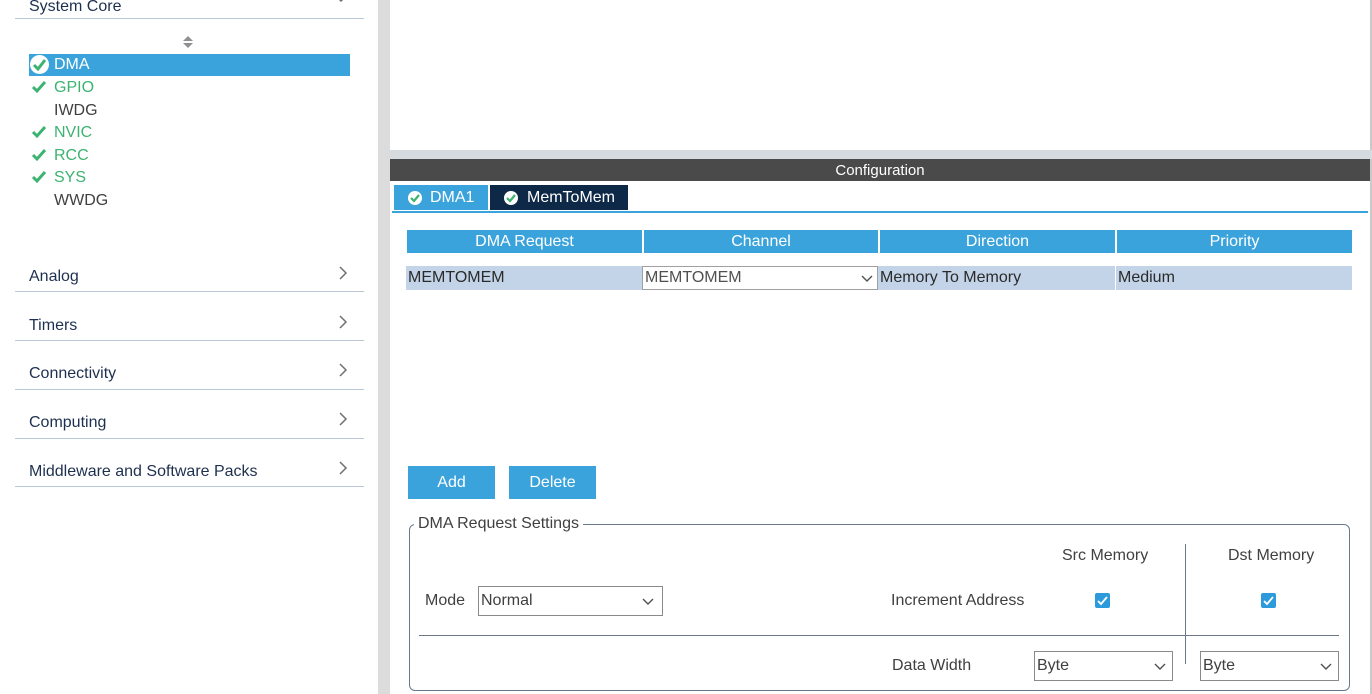 The width and height of the screenshot is (1372, 694). Describe the element at coordinates (445, 600) in the screenshot. I see `mode-label: Mode` at that location.